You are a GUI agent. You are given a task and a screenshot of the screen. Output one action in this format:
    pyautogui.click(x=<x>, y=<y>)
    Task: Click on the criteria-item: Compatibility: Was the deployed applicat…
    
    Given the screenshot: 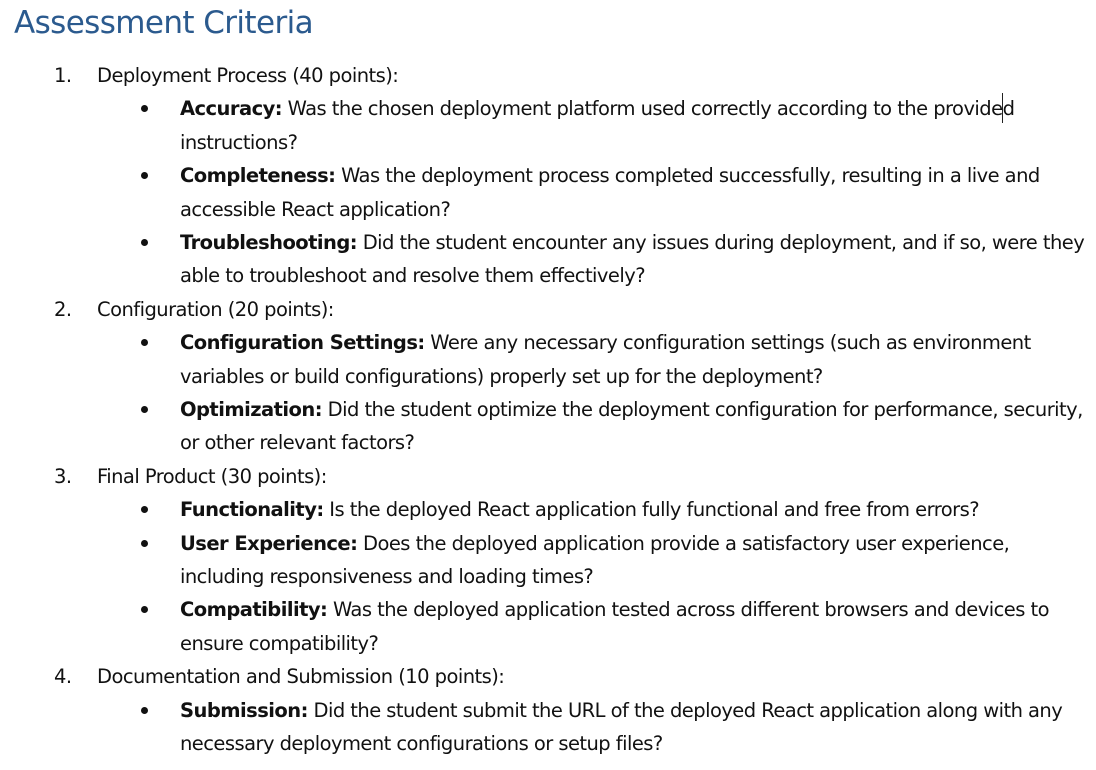 What is the action you would take?
    pyautogui.click(x=545, y=626)
    